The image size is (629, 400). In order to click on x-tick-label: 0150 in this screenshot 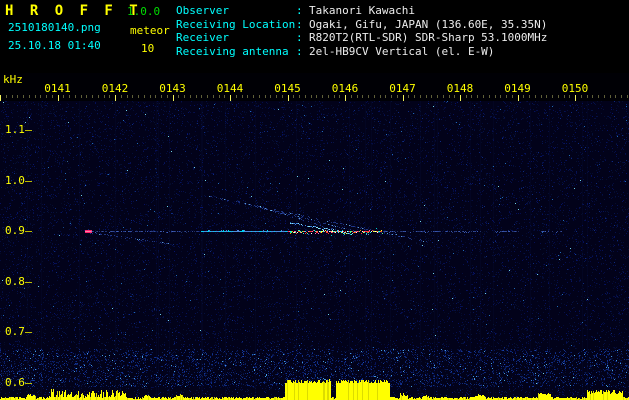, I will do `click(575, 88)`.